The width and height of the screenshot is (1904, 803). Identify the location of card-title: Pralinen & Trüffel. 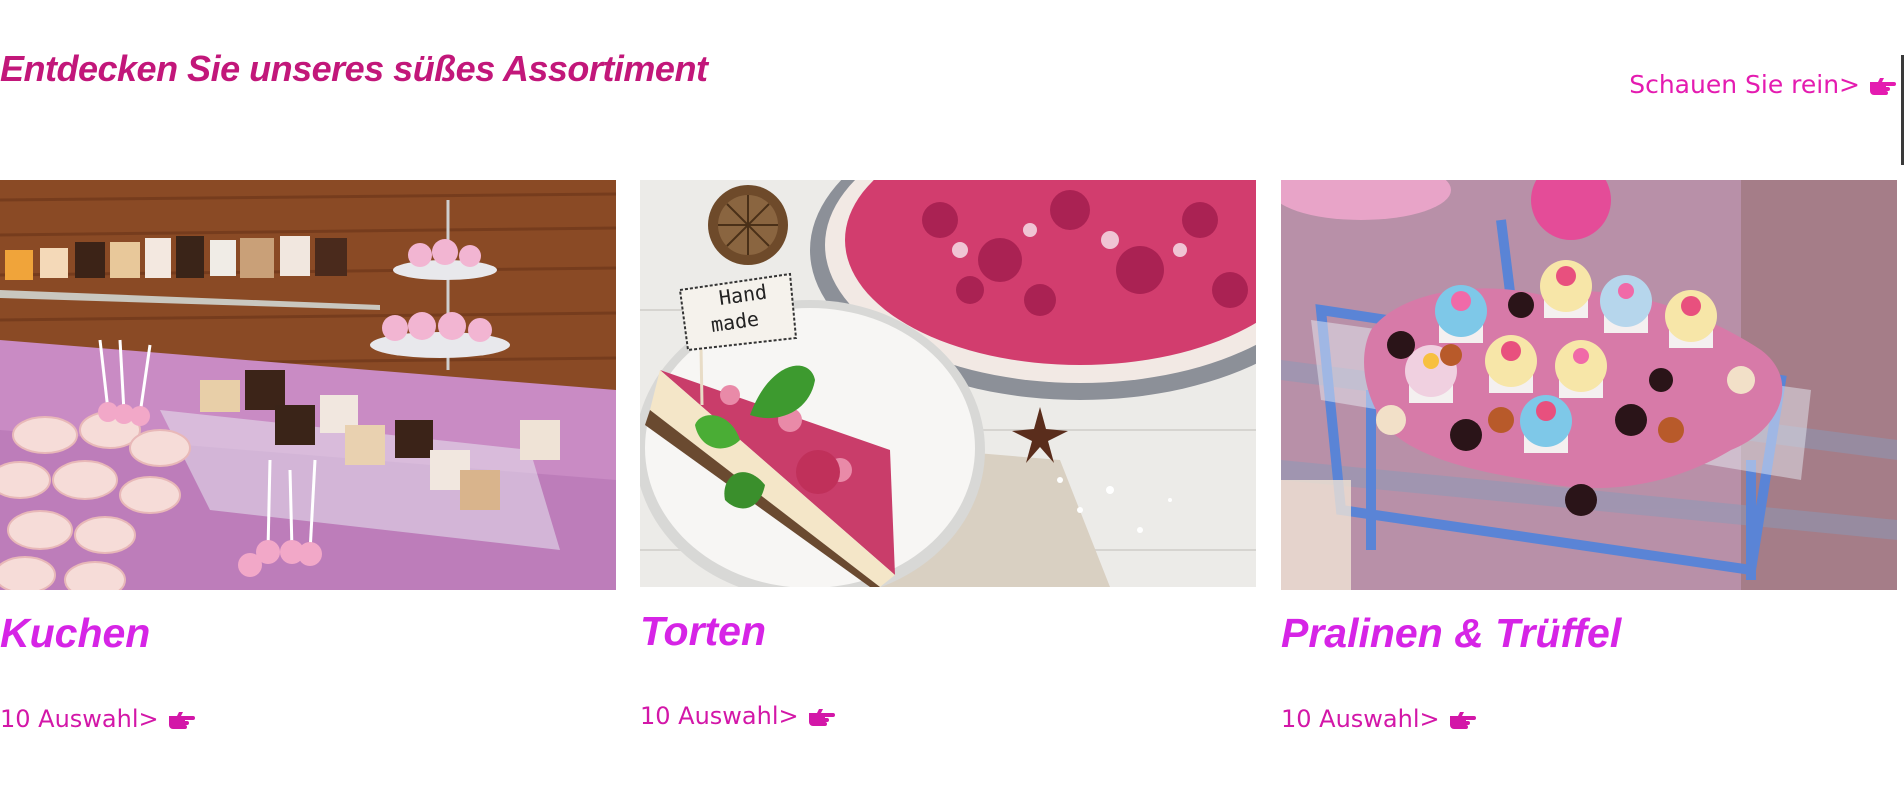
(1451, 633).